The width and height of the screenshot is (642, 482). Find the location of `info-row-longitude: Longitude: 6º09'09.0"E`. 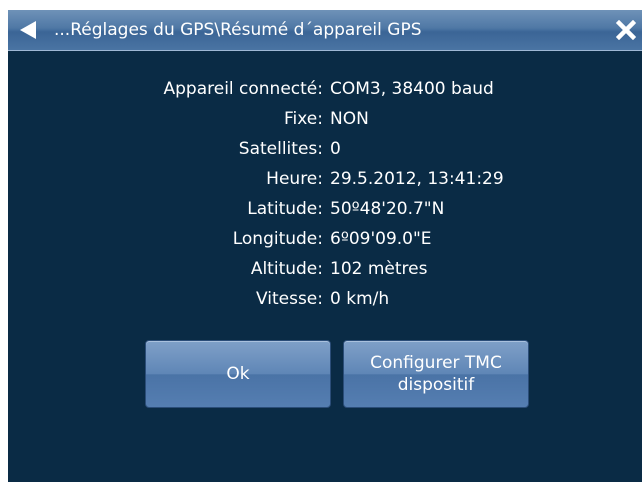

info-row-longitude: Longitude: 6º09'09.0"E is located at coordinates (325, 239).